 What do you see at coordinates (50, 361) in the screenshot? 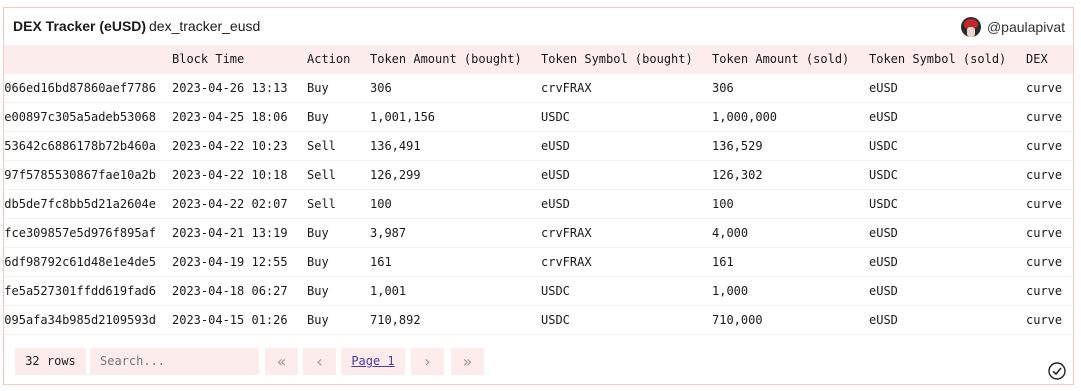
I see `row-count-badge: 32 rows` at bounding box center [50, 361].